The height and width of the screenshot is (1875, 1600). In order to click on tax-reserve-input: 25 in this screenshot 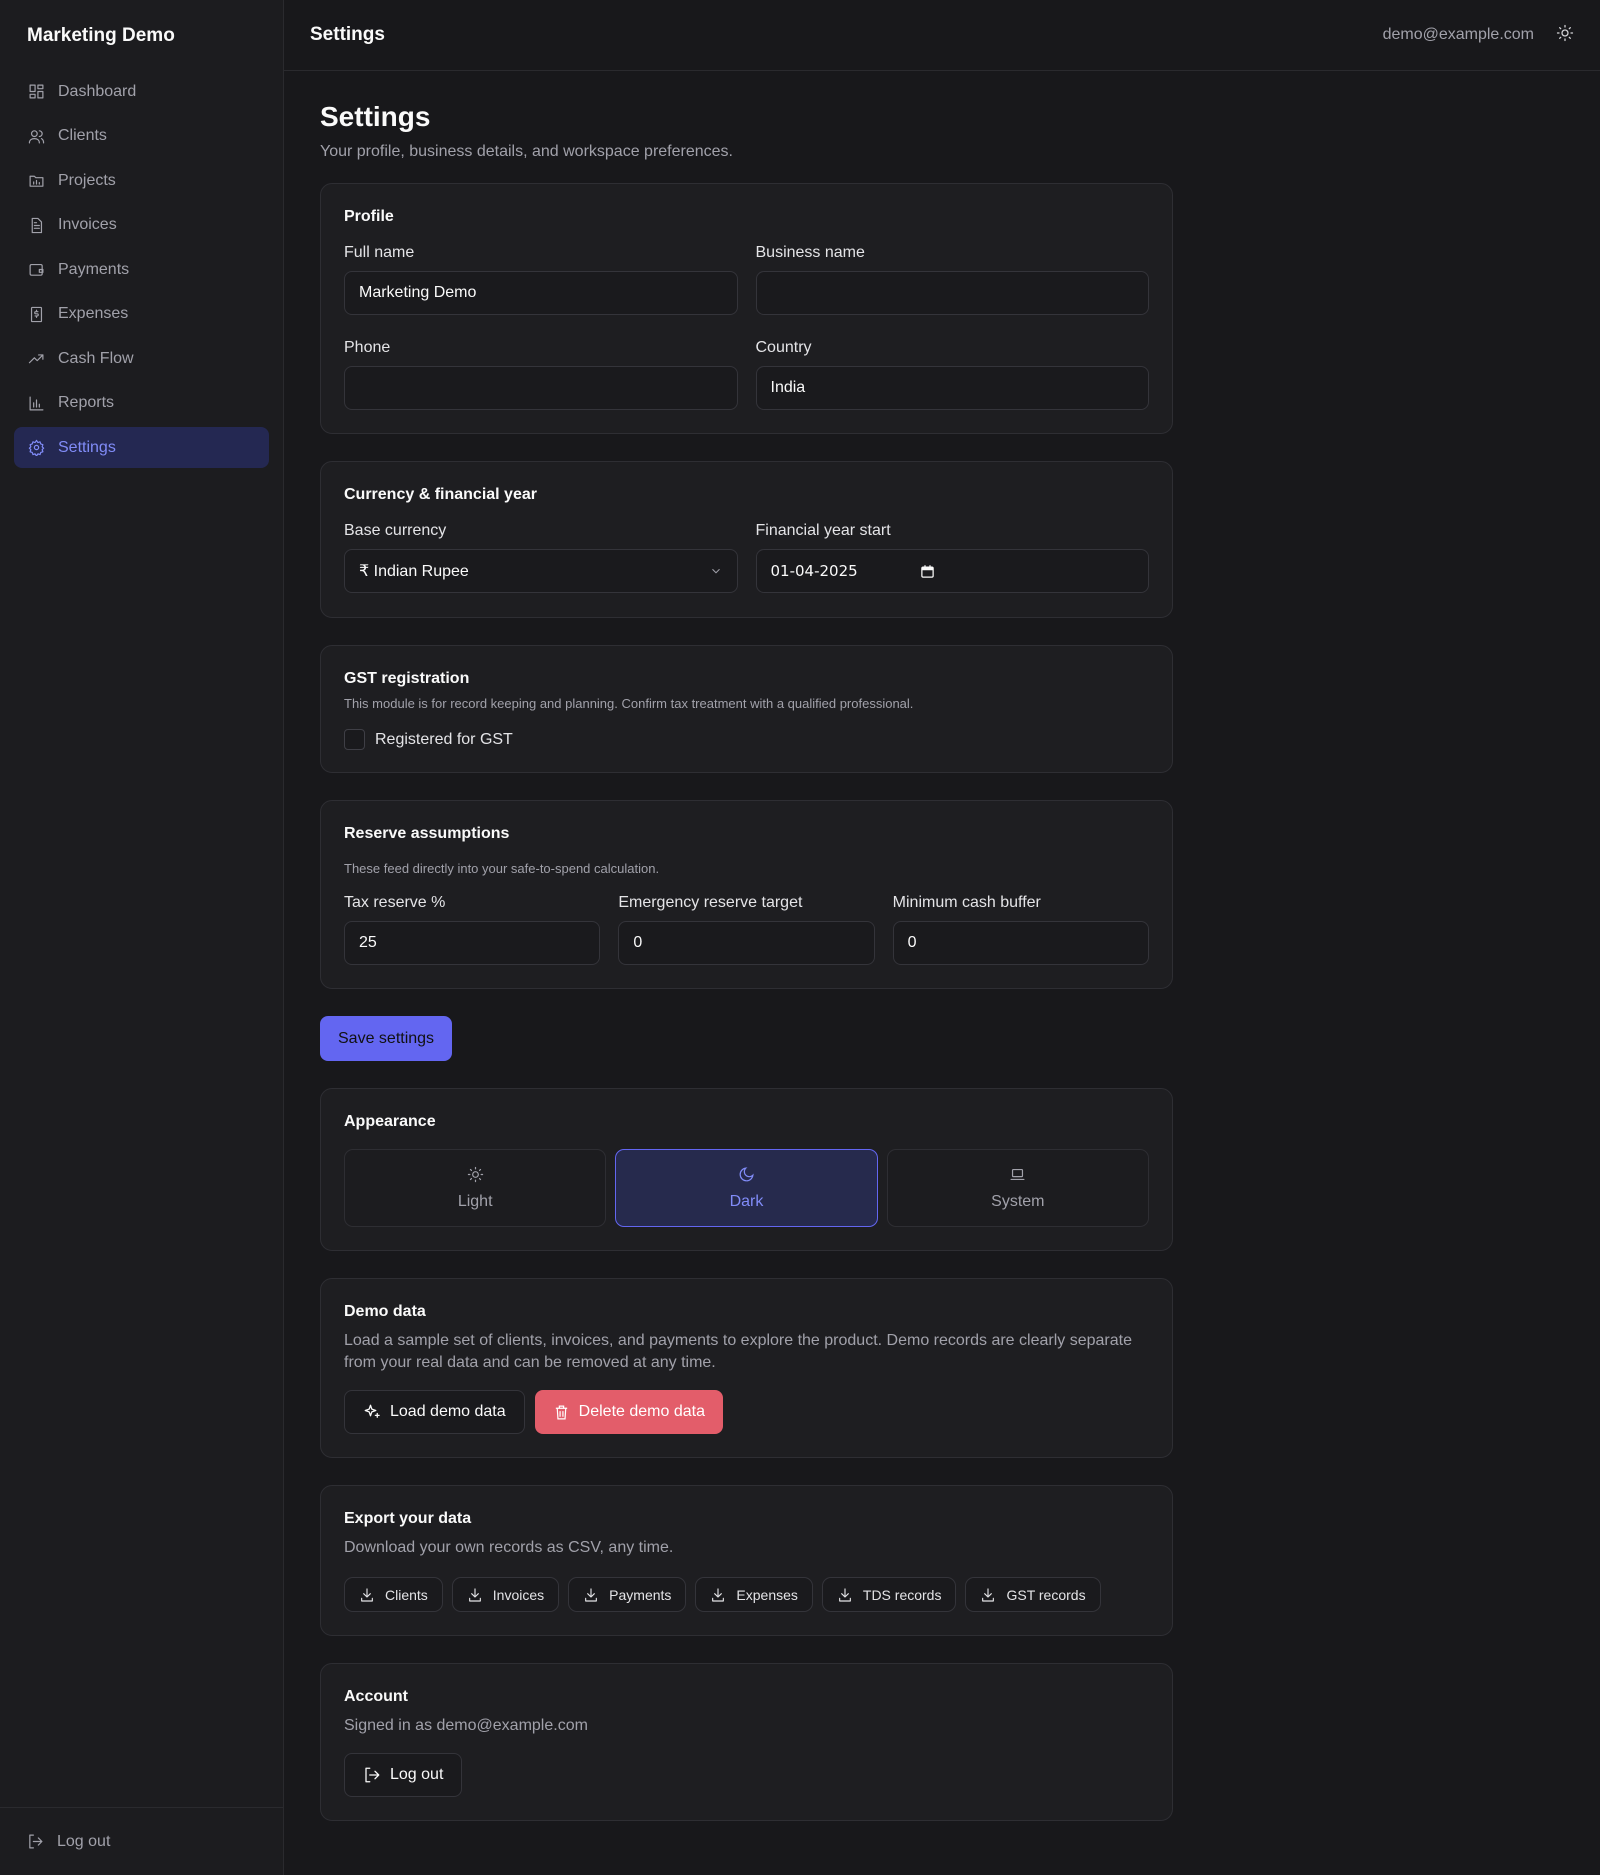, I will do `click(472, 943)`.